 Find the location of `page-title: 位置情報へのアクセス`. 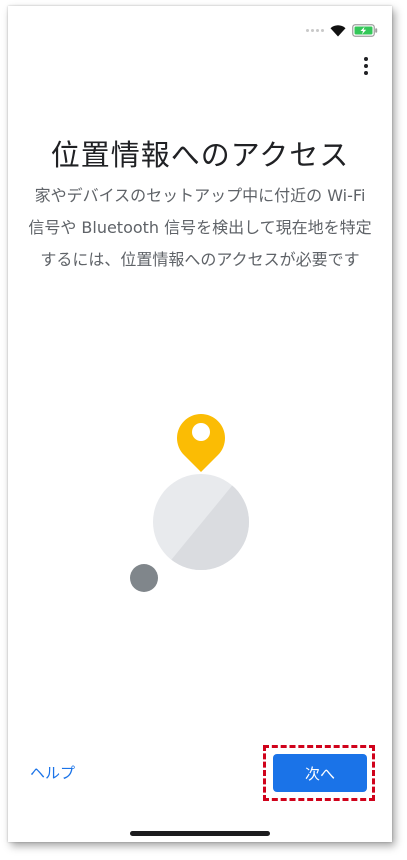

page-title: 位置情報へのアクセス is located at coordinates (200, 155).